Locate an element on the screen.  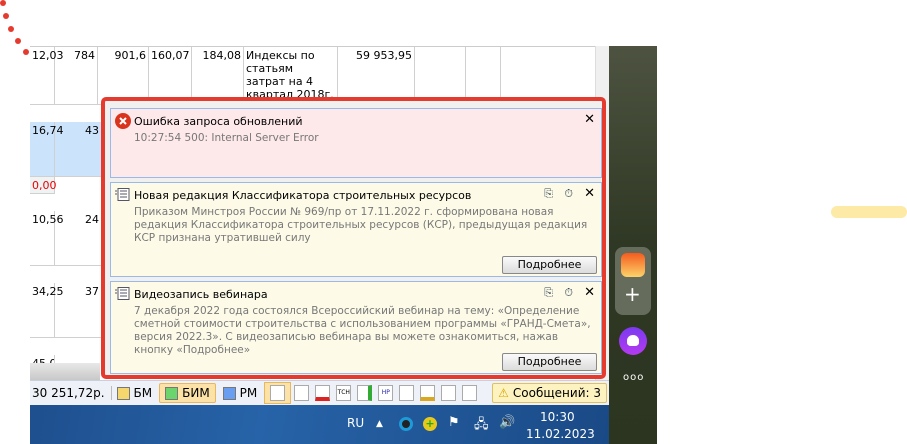
bim-color-icon is located at coordinates (172, 393).